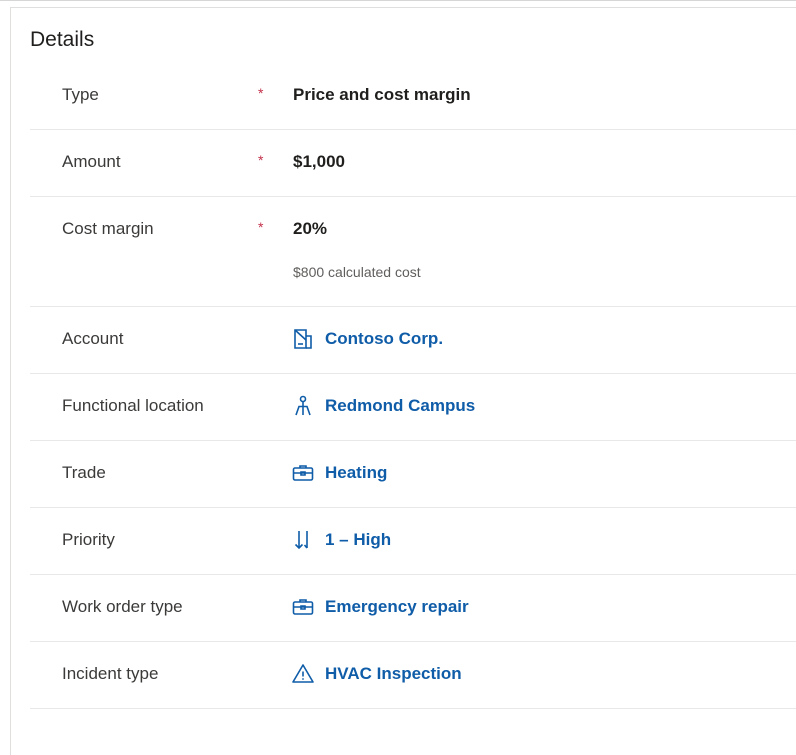  What do you see at coordinates (310, 229) in the screenshot?
I see `cost-margin-value: 20%` at bounding box center [310, 229].